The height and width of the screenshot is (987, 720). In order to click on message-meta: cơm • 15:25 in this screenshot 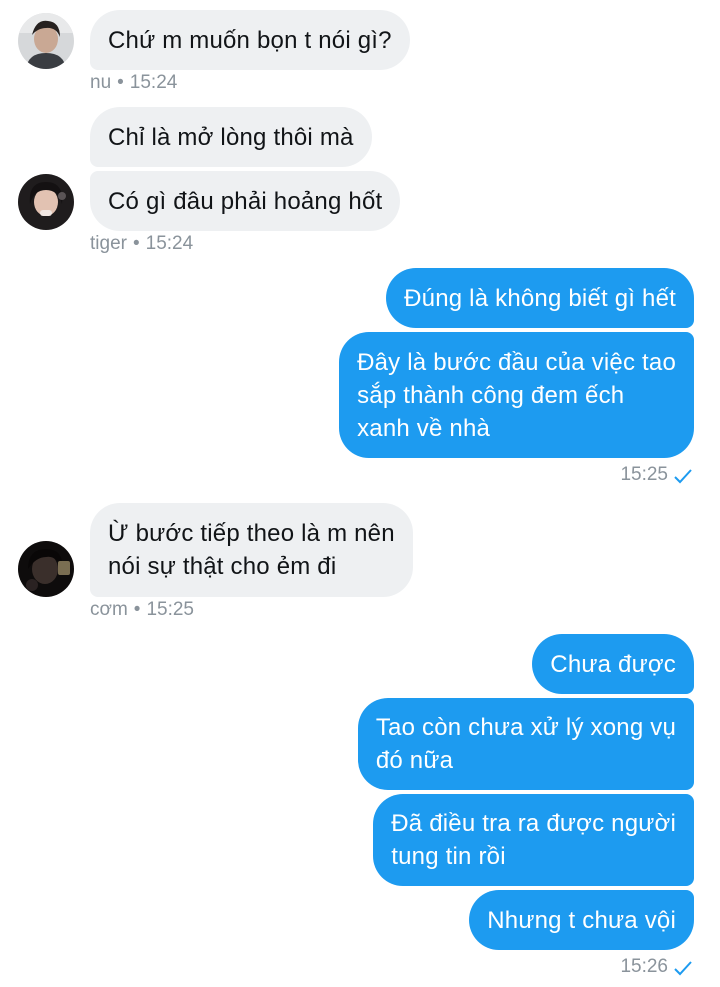, I will do `click(142, 610)`.